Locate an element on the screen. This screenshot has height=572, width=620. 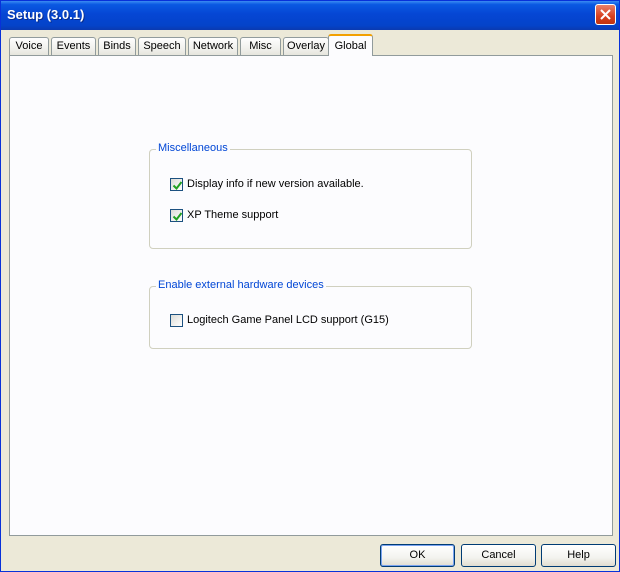
close-icon is located at coordinates (605, 14).